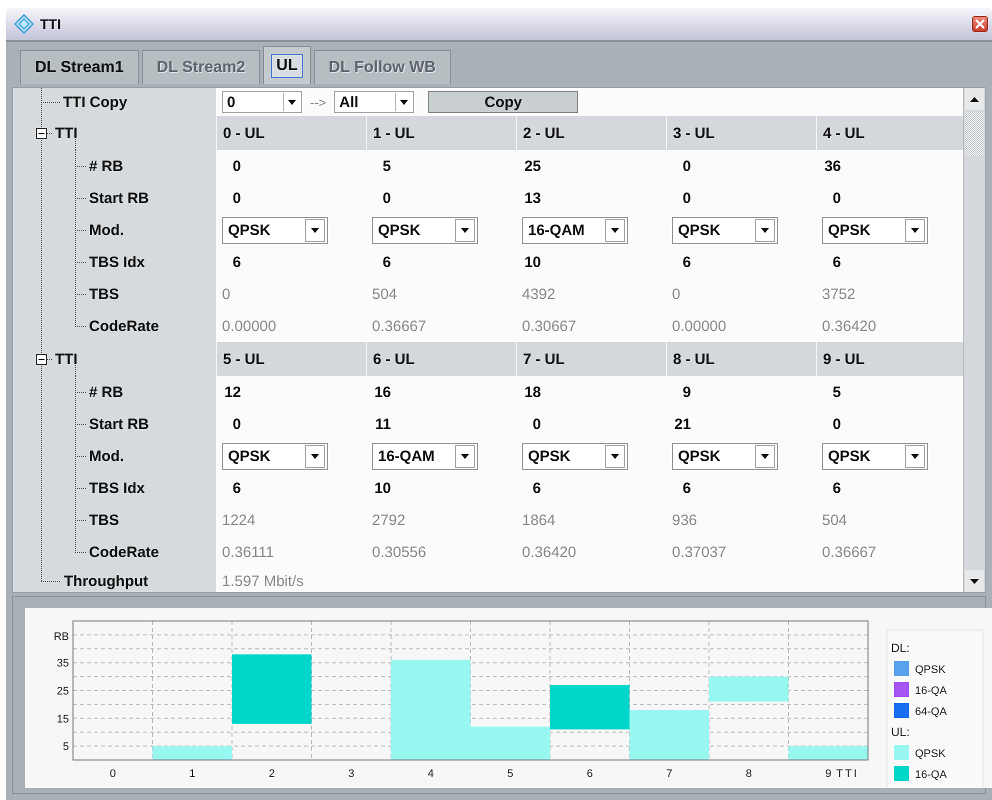 Image resolution: width=992 pixels, height=800 pixels. What do you see at coordinates (24, 24) in the screenshot?
I see `app-logo-icon` at bounding box center [24, 24].